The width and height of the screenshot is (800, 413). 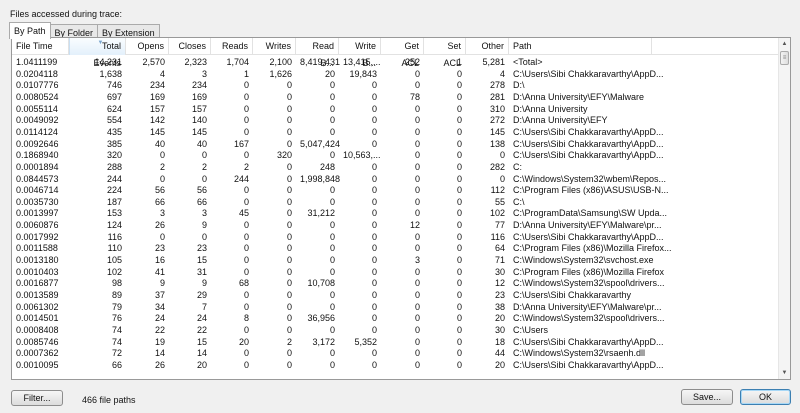 I want to click on cell-file-time: 0.0035730, so click(x=37, y=201).